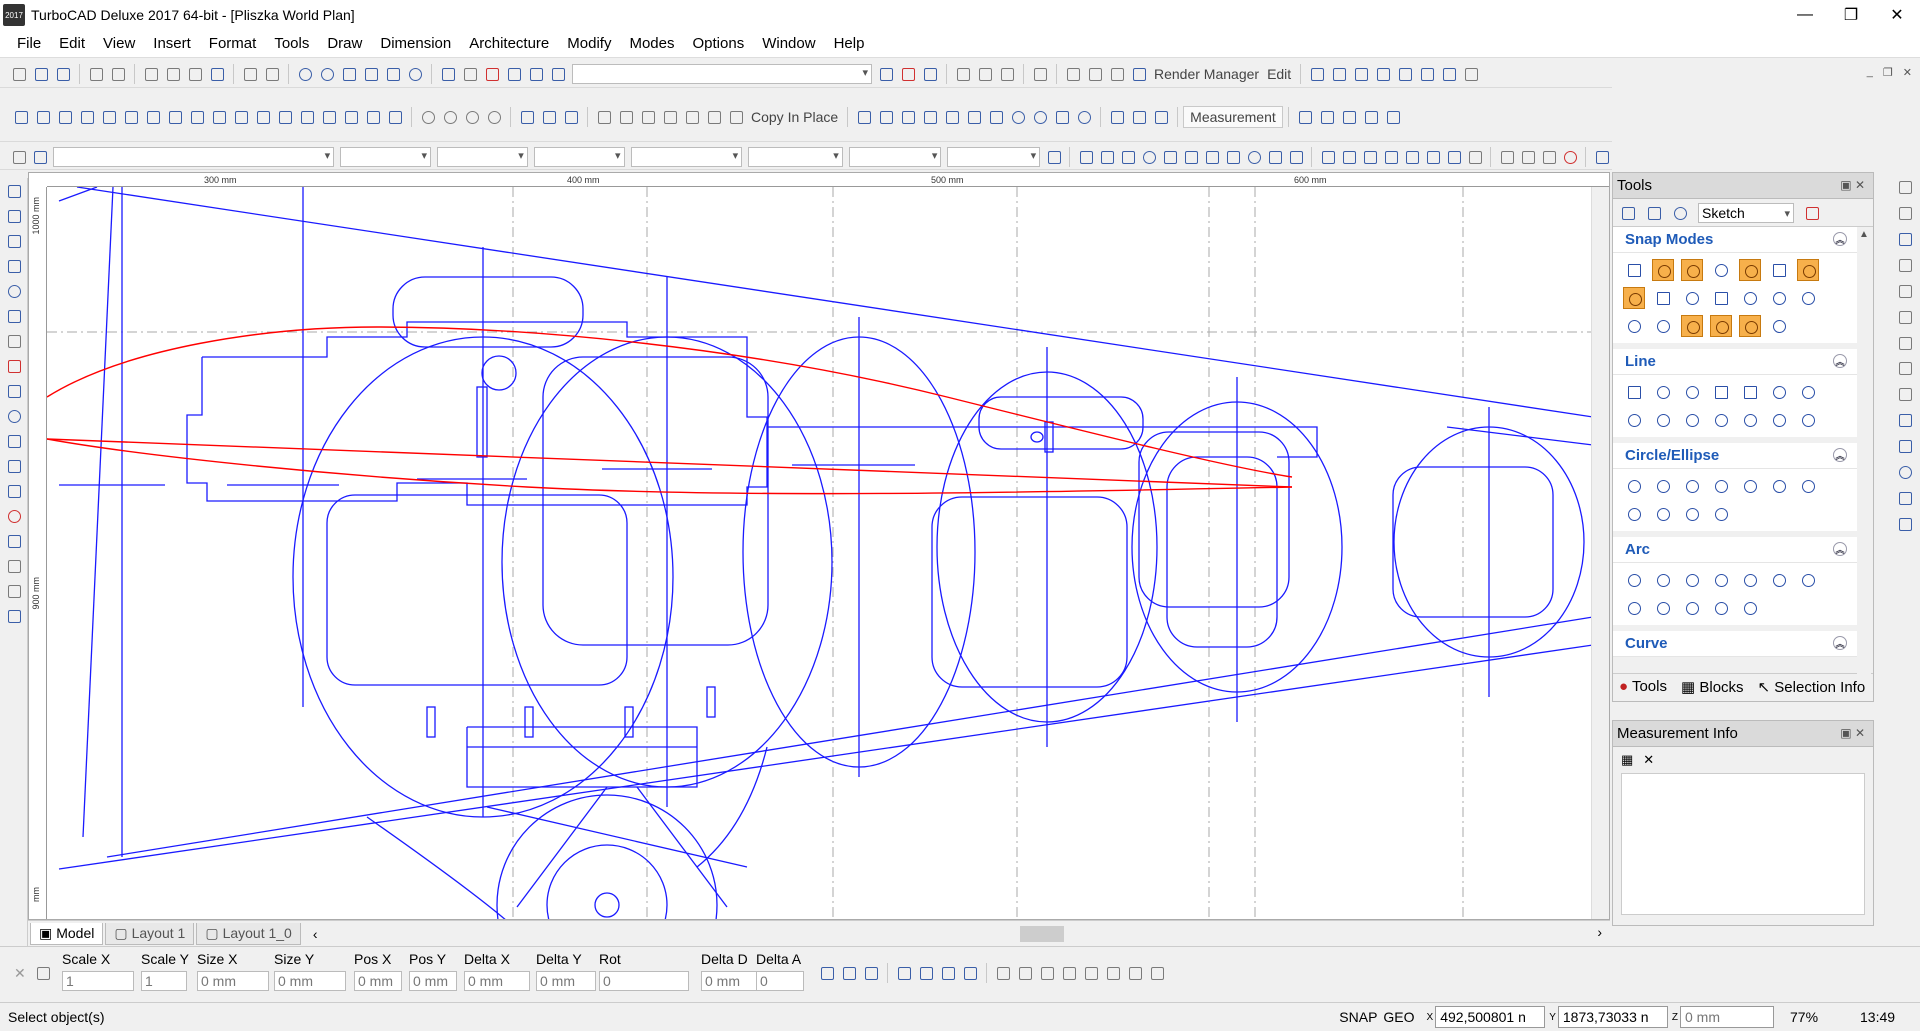  What do you see at coordinates (1062, 117) in the screenshot?
I see `dim-leader-icon` at bounding box center [1062, 117].